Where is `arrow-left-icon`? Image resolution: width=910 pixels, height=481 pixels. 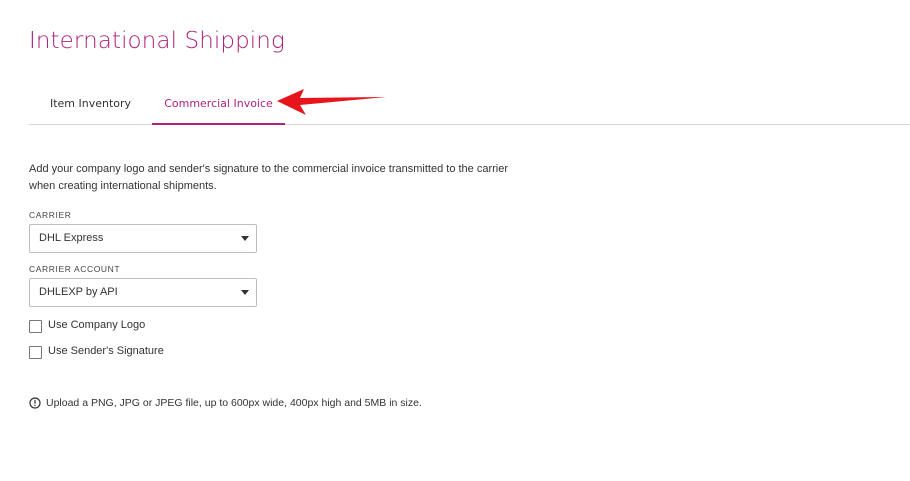
arrow-left-icon is located at coordinates (331, 102).